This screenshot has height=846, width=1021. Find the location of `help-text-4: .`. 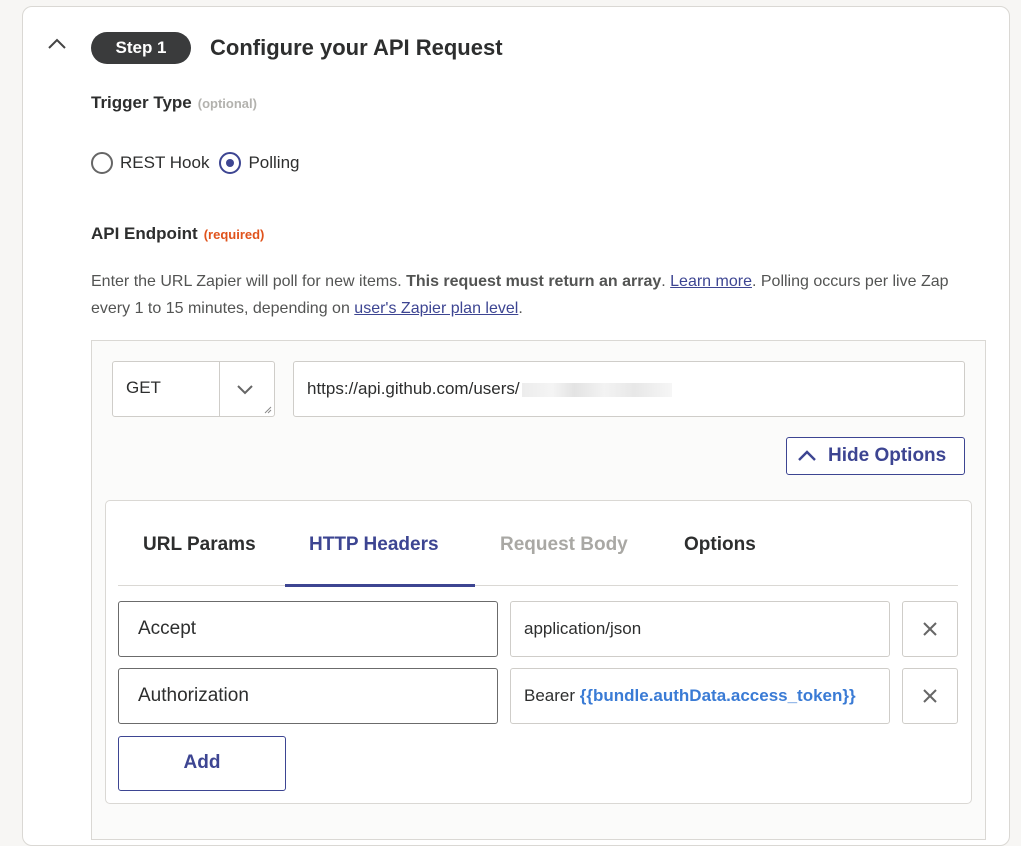

help-text-4: . is located at coordinates (520, 308).